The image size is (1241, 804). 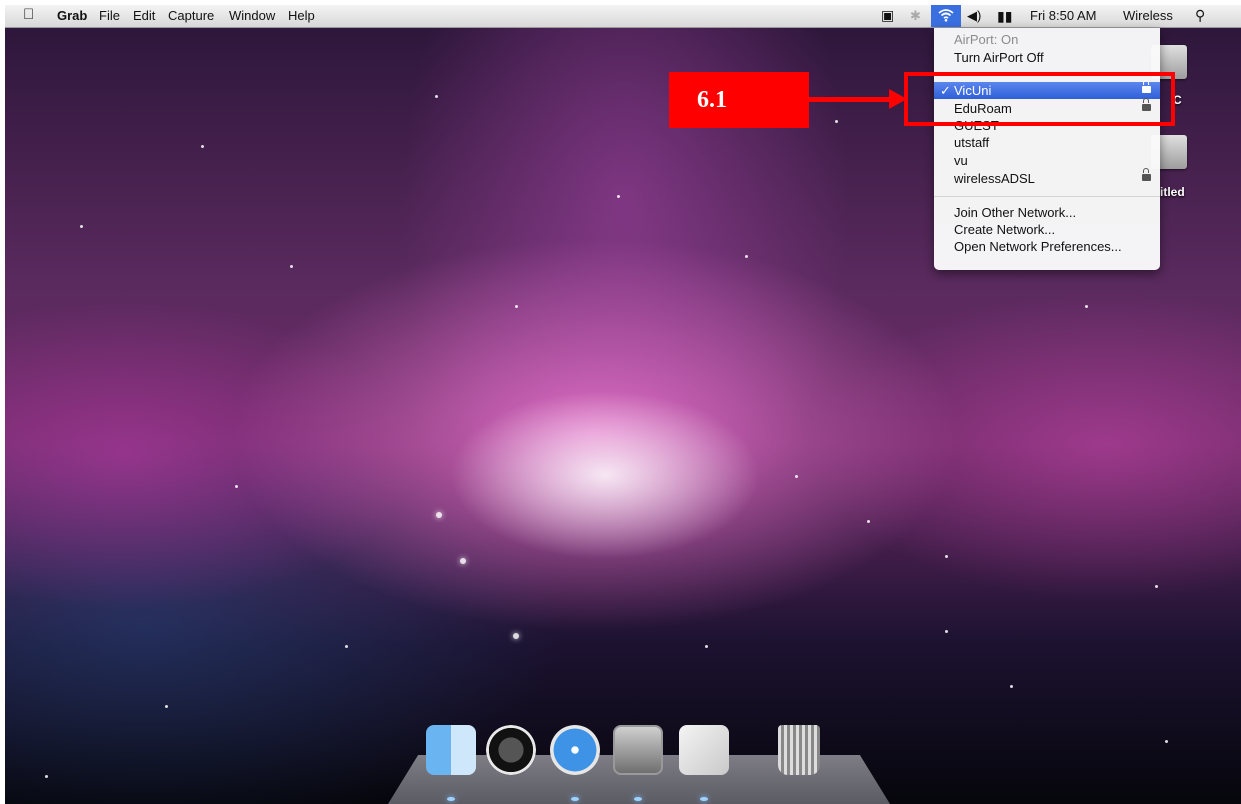 What do you see at coordinates (1047, 177) in the screenshot?
I see `network-item-wirelessadsl: wirelessADSL` at bounding box center [1047, 177].